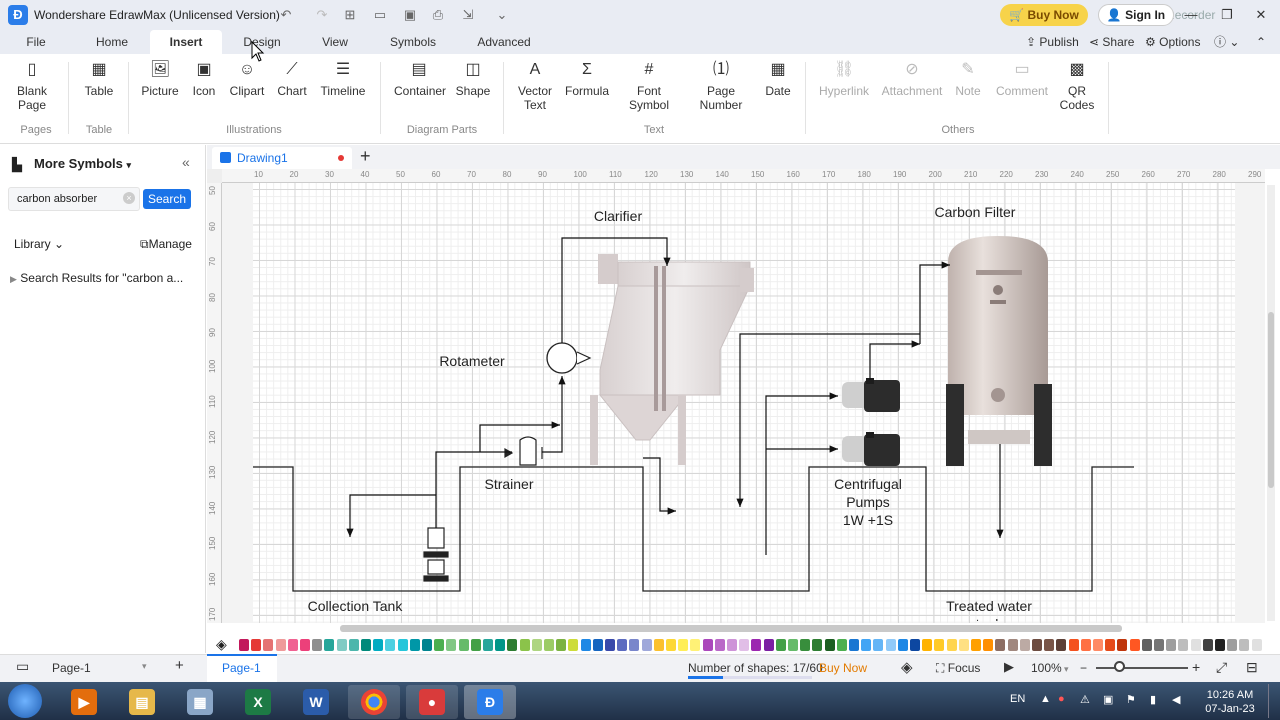 This screenshot has width=1280, height=720. Describe the element at coordinates (1061, 699) in the screenshot. I see `recorder-tray-icon: ●` at that location.